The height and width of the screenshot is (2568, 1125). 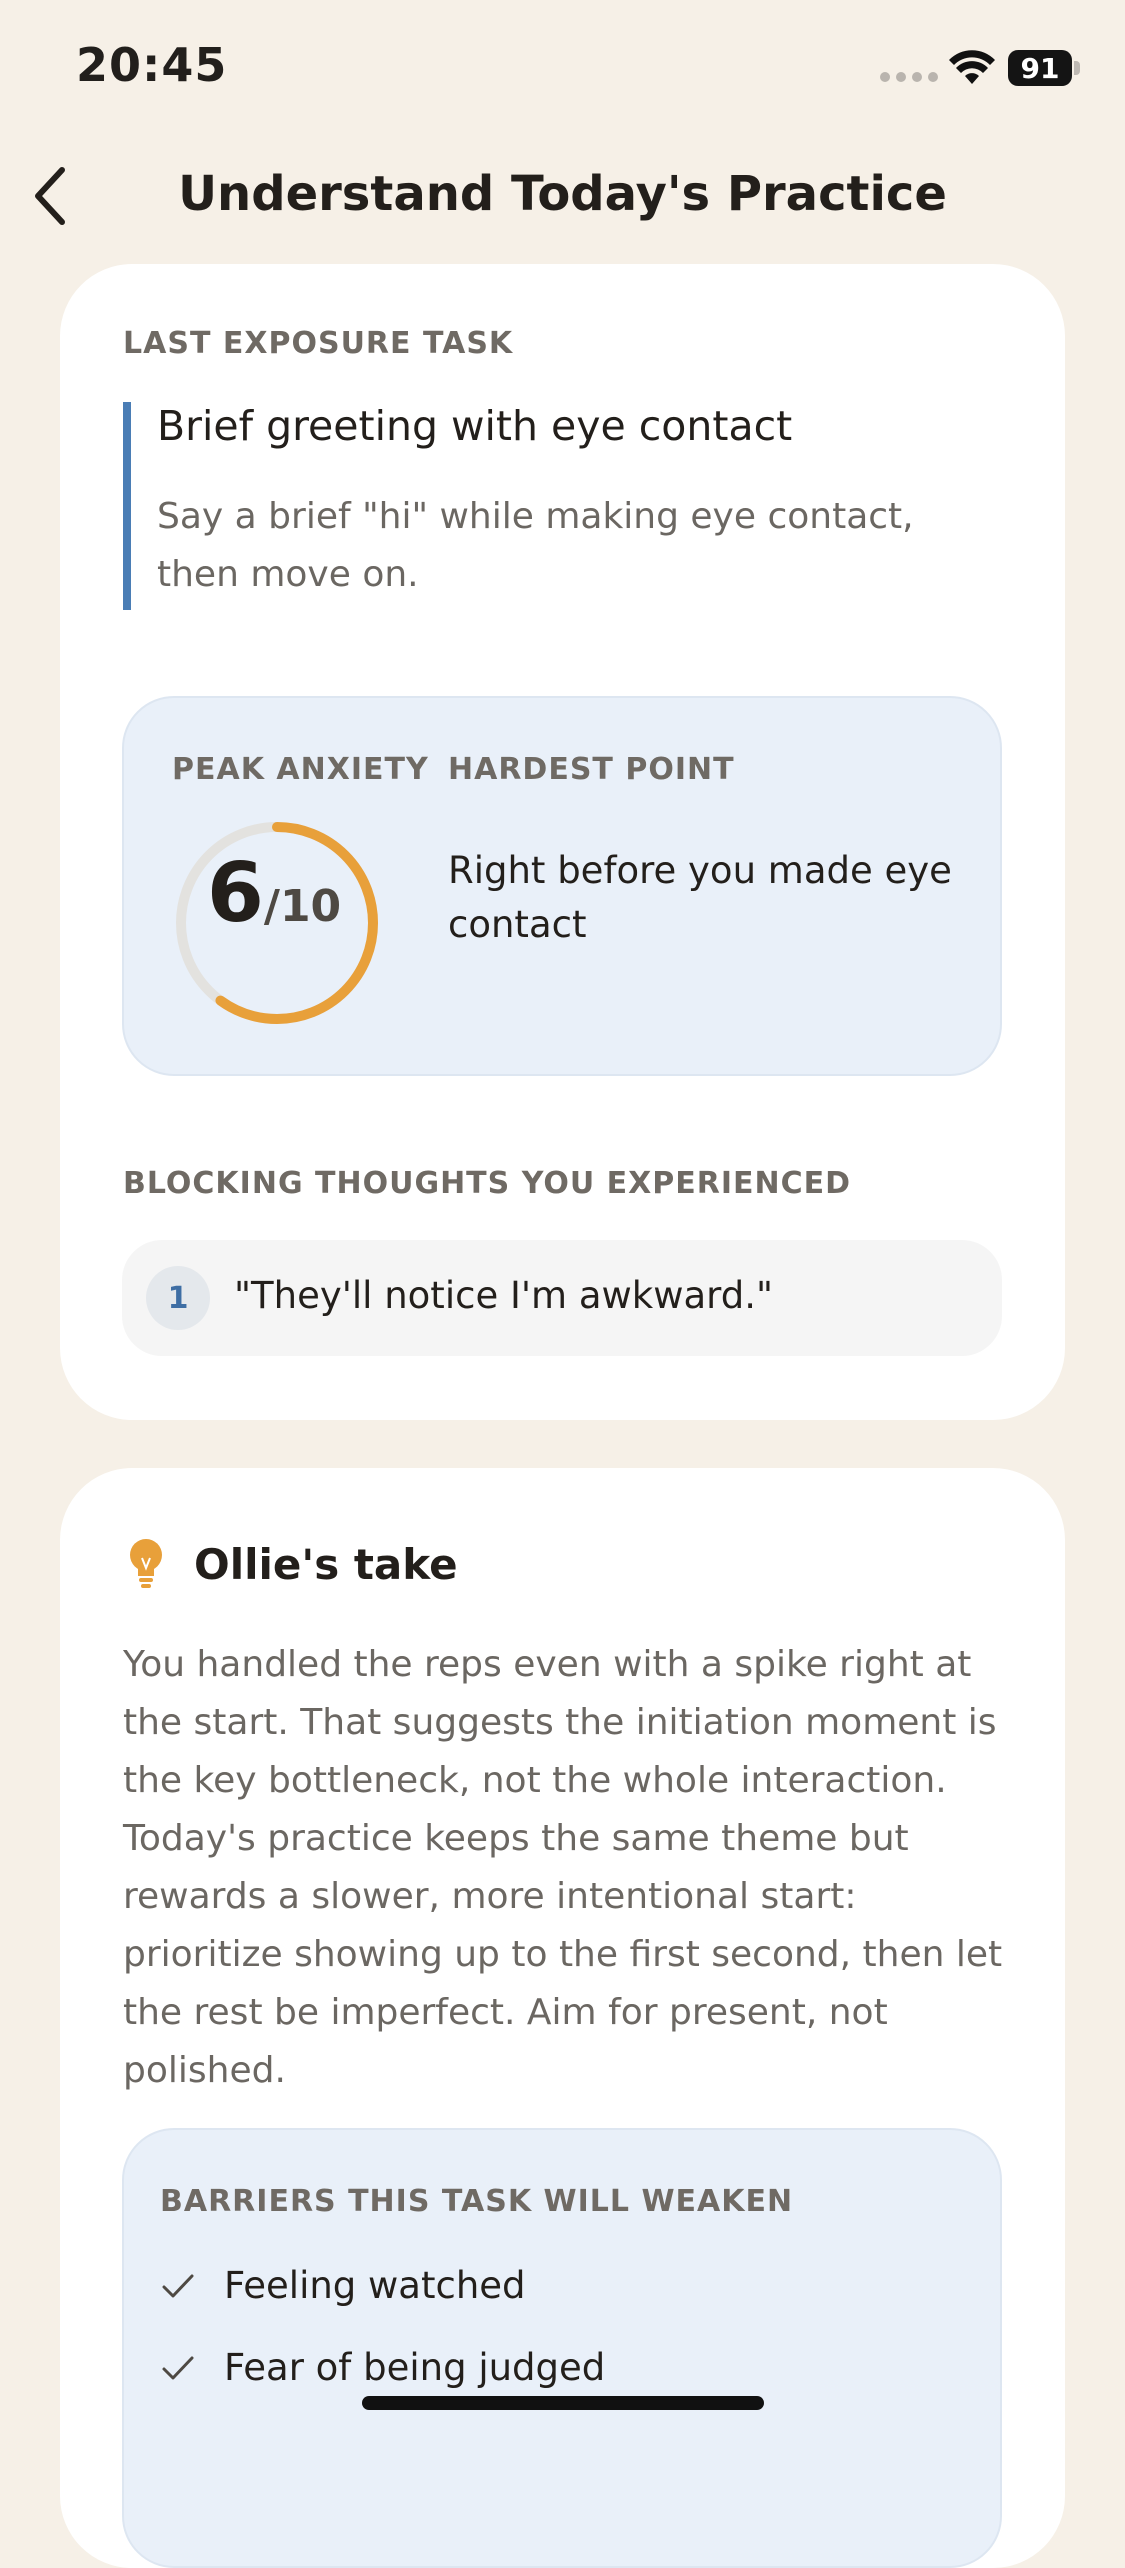 What do you see at coordinates (302, 906) in the screenshot?
I see `anxiety-score-scale: /10` at bounding box center [302, 906].